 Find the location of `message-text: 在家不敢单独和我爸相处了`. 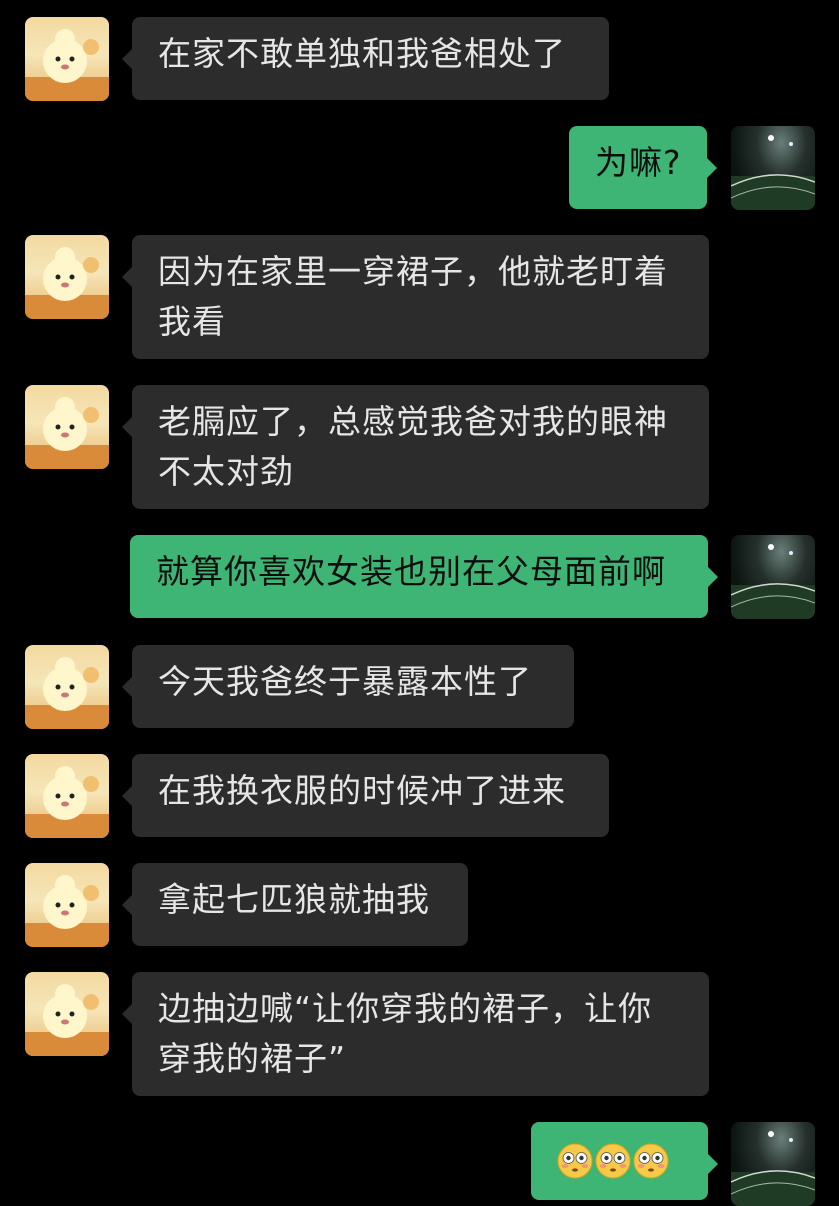

message-text: 在家不敢单独和我爸相处了 is located at coordinates (362, 53).